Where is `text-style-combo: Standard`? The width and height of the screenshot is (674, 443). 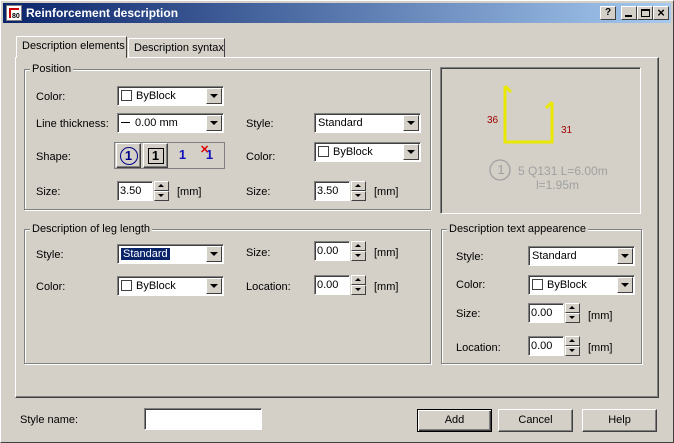
text-style-combo: Standard is located at coordinates (581, 256).